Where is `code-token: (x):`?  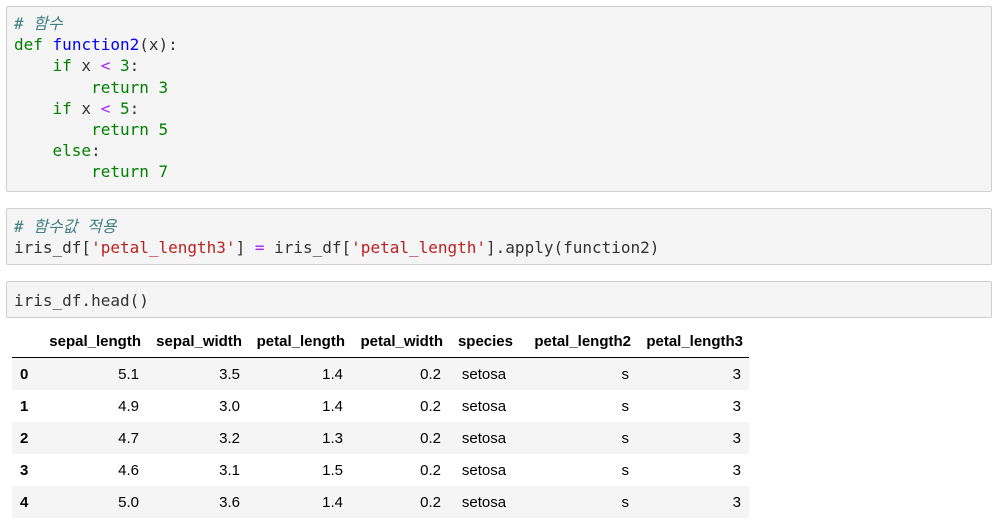 code-token: (x): is located at coordinates (158, 45).